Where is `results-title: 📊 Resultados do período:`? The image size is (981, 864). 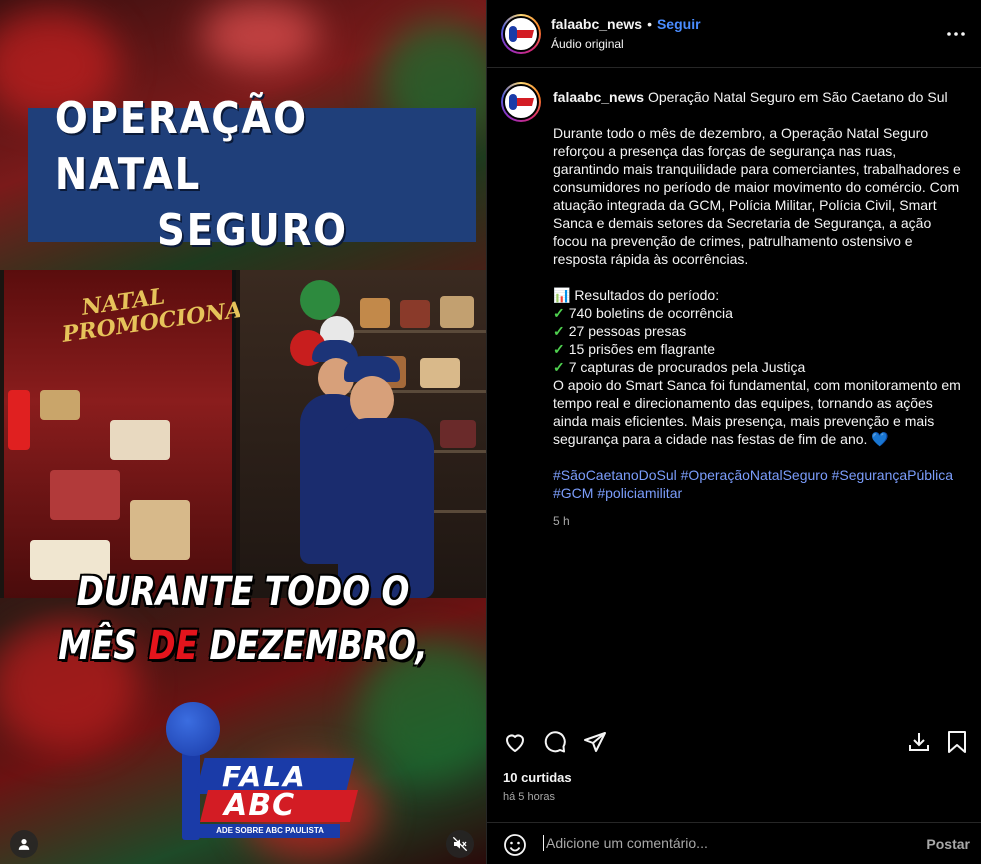
results-title: 📊 Resultados do período: is located at coordinates (636, 295).